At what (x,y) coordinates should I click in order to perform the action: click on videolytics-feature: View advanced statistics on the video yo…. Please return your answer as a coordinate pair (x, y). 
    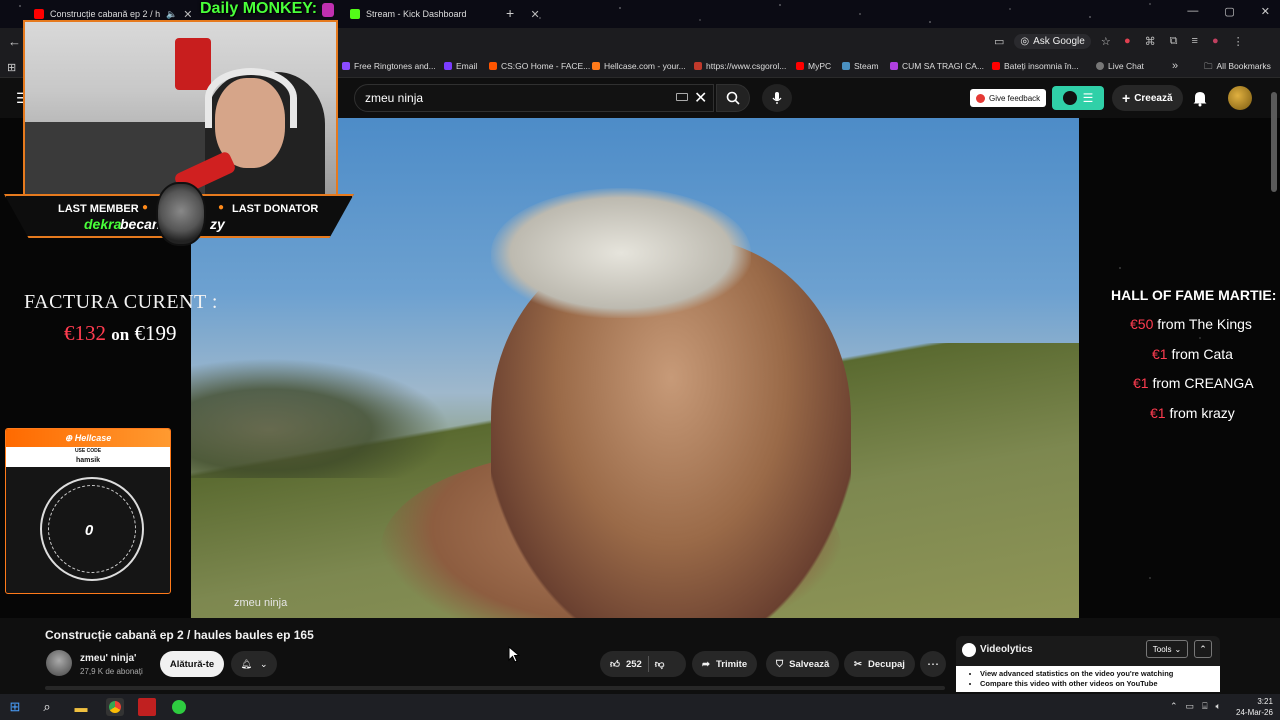
    Looking at the image, I should click on (1100, 674).